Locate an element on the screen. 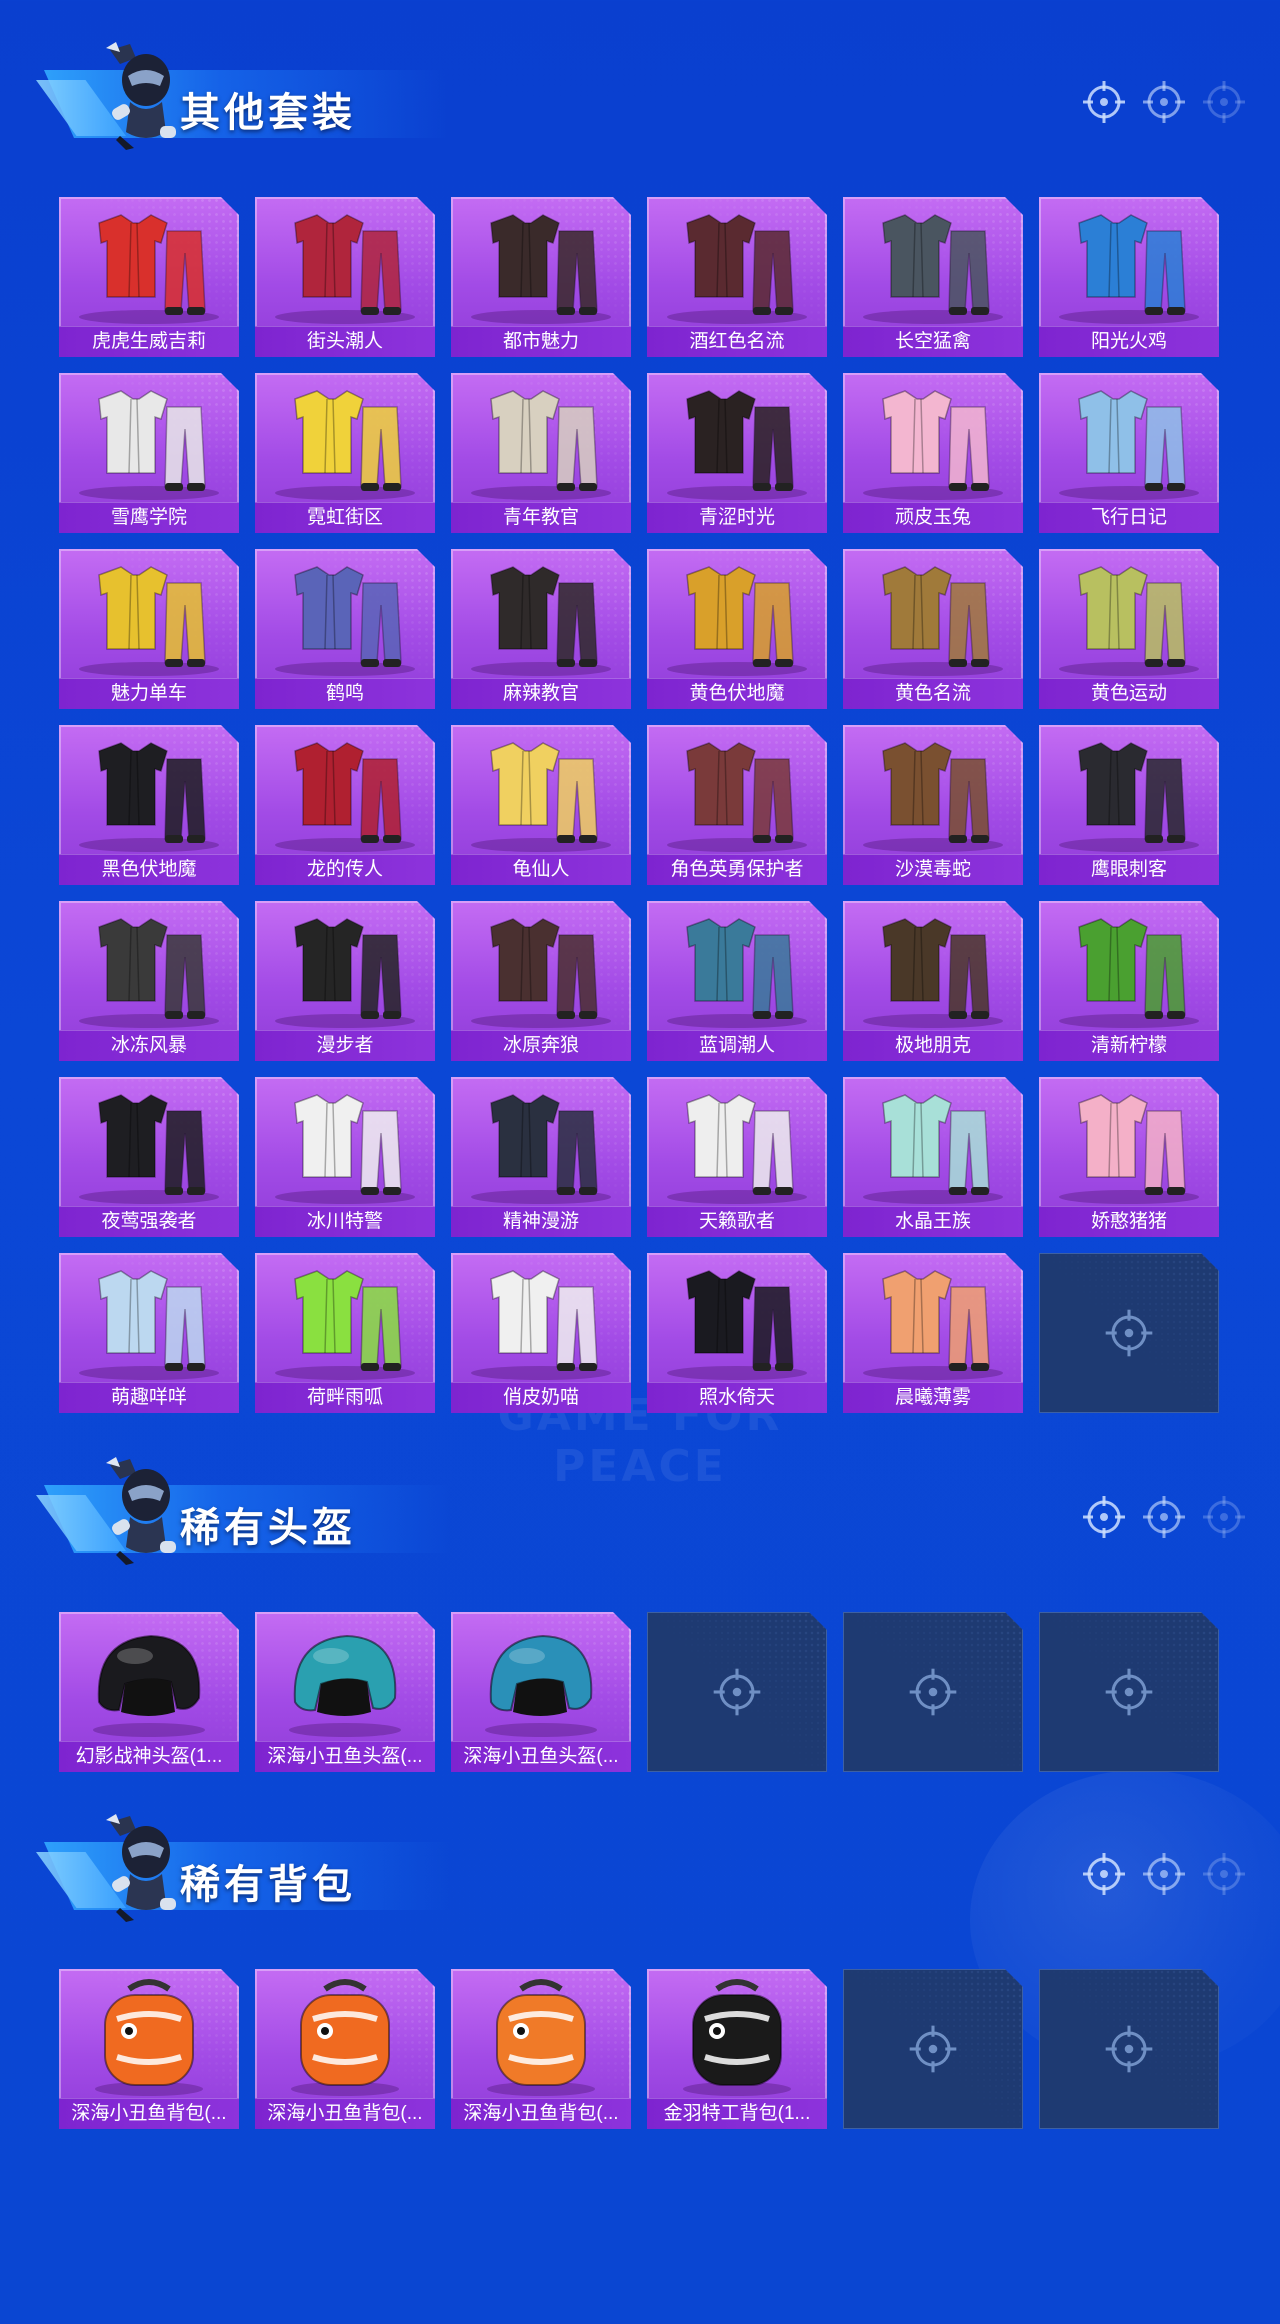 This screenshot has width=1280, height=2324. item-card: 飞行日记 is located at coordinates (1129, 453).